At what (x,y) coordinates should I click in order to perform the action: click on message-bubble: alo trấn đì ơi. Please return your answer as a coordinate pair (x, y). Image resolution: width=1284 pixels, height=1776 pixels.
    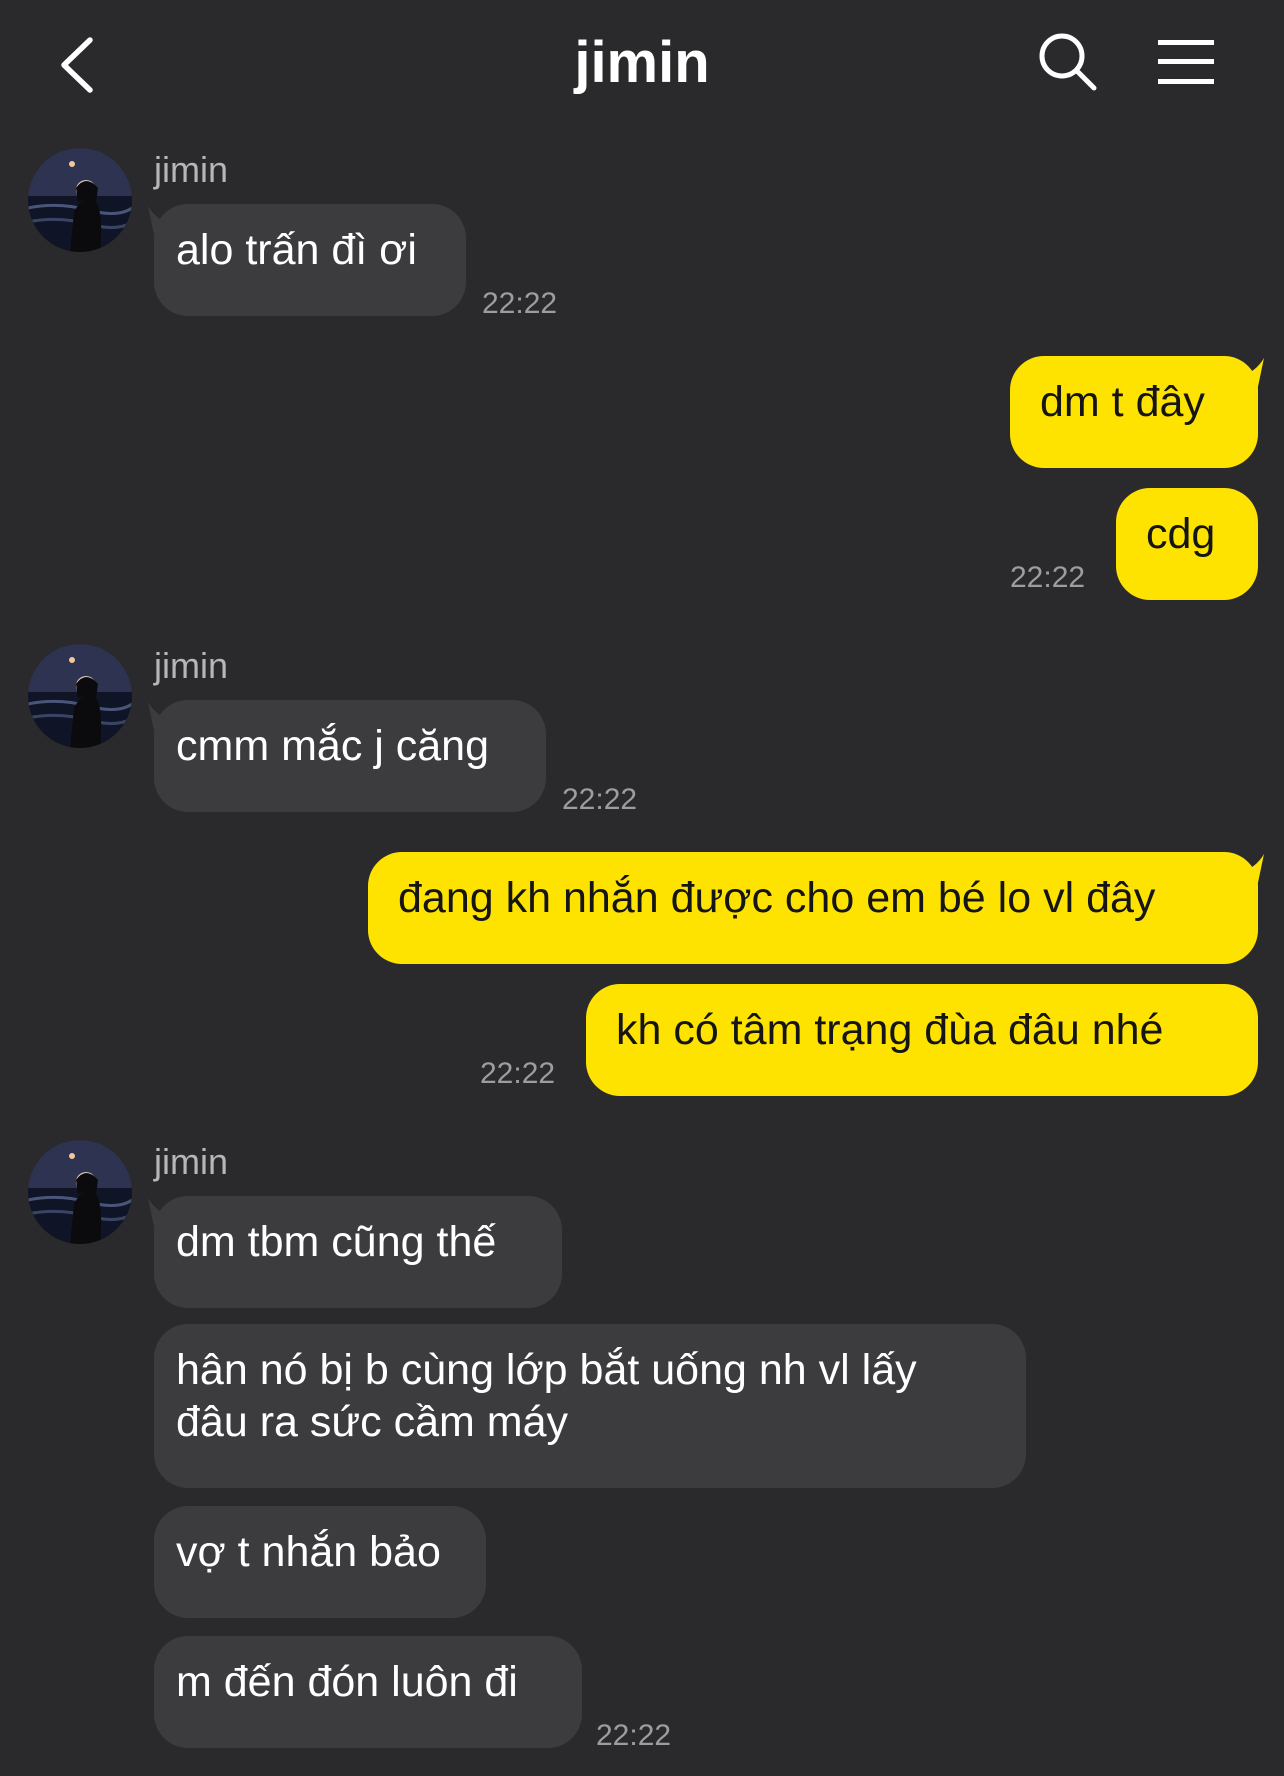
    Looking at the image, I should click on (310, 260).